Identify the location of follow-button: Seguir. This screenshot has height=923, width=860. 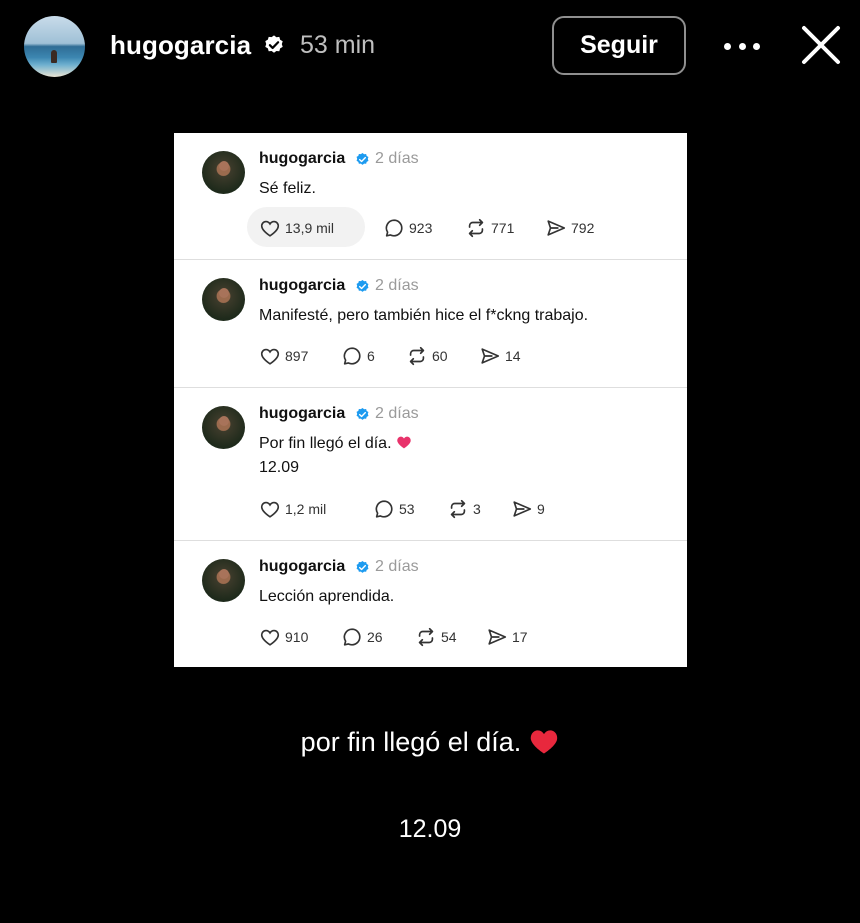
(619, 45).